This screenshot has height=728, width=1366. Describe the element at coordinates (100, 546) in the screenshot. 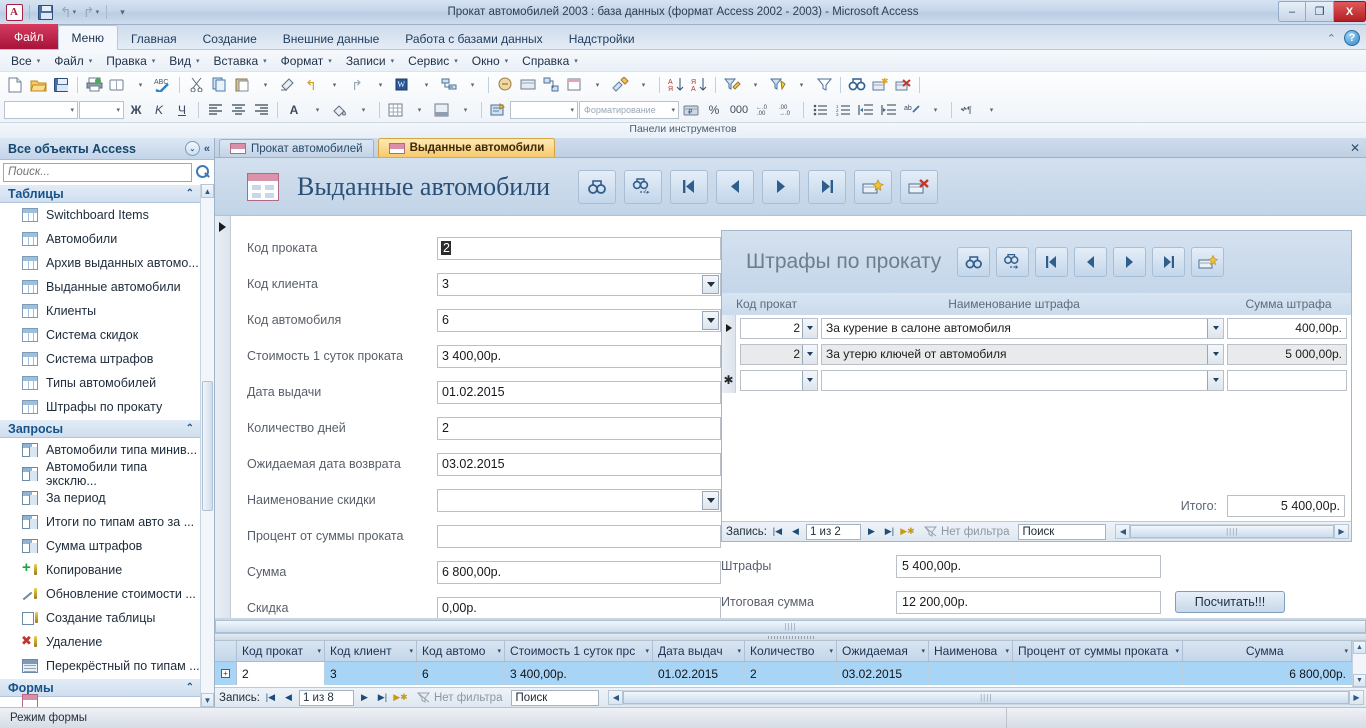

I see `nav-item-query-summa-shtrafov: Сумма штрафов` at that location.